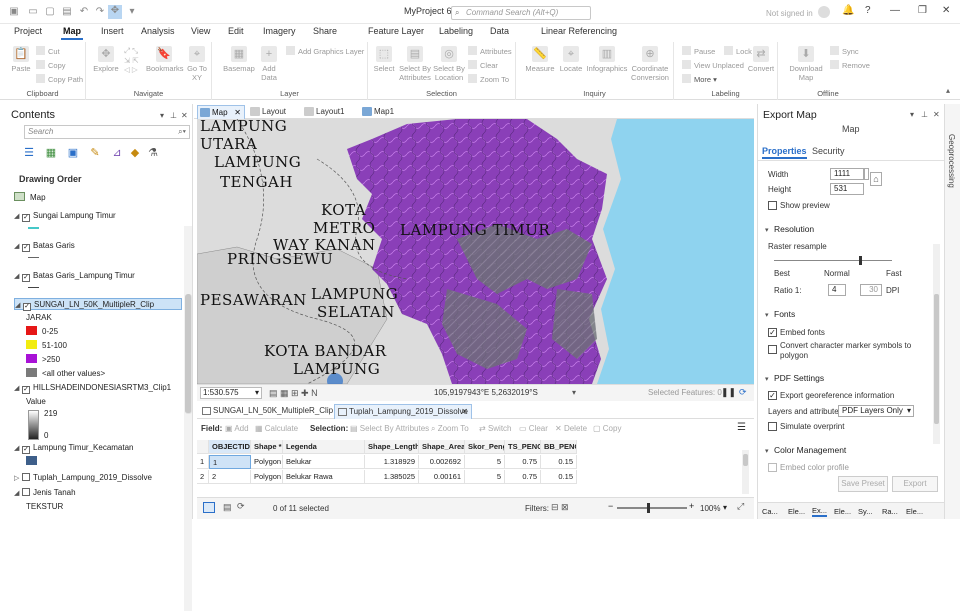  I want to click on table-cell: Polygon, so click(267, 477).